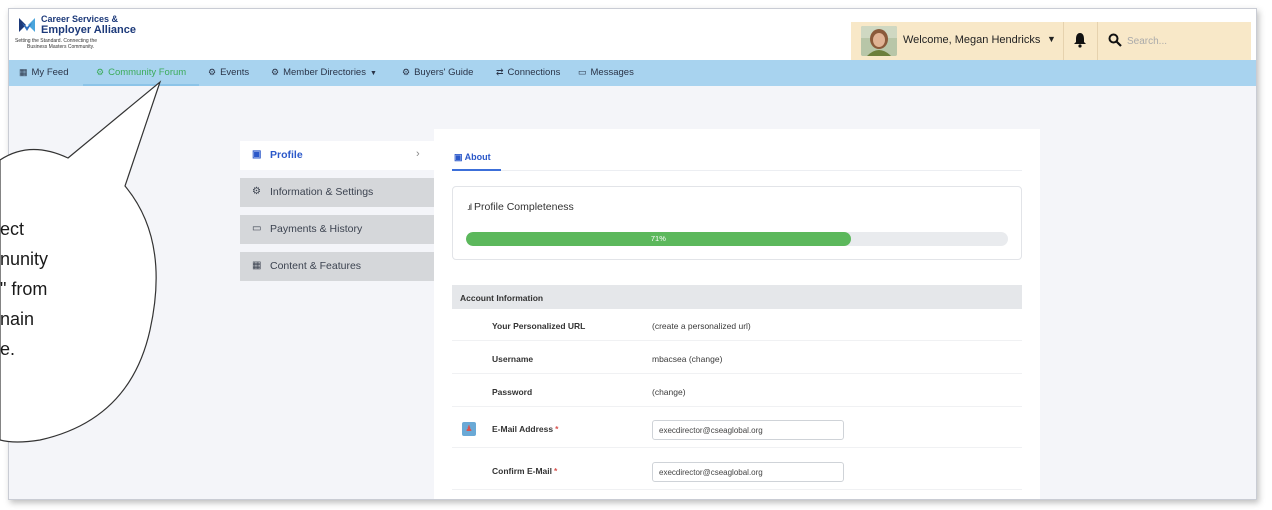 Image resolution: width=1272 pixels, height=510 pixels. Describe the element at coordinates (61, 47) in the screenshot. I see `logo-tagline-line2: Business Masters Community.` at that location.